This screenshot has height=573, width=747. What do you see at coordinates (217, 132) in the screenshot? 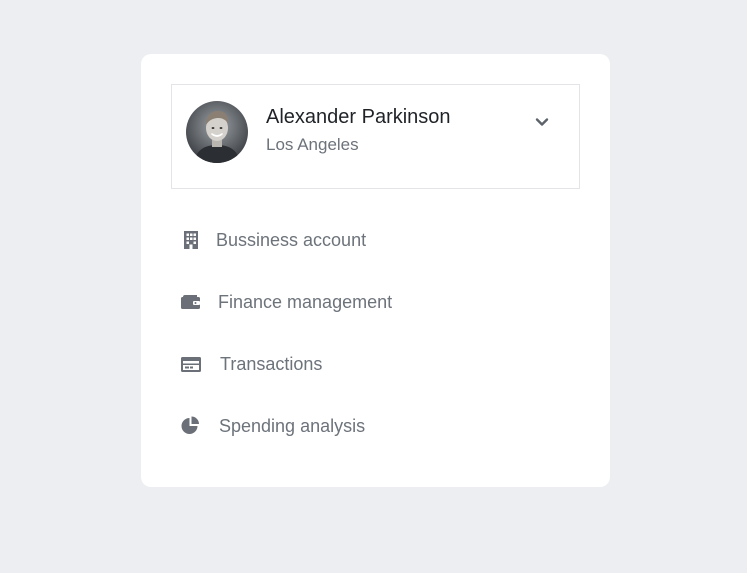
I see `avatar` at bounding box center [217, 132].